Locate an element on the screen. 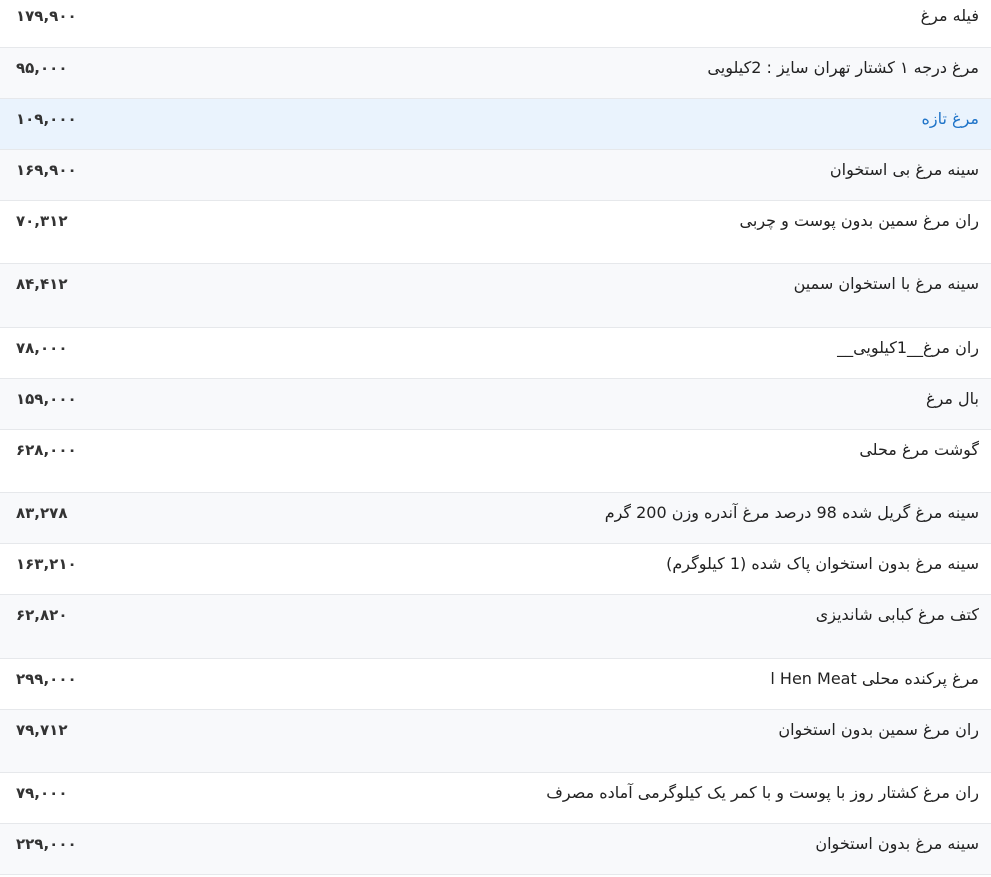  product-price: ۲۲۹,۰۰۰ is located at coordinates (46, 843).